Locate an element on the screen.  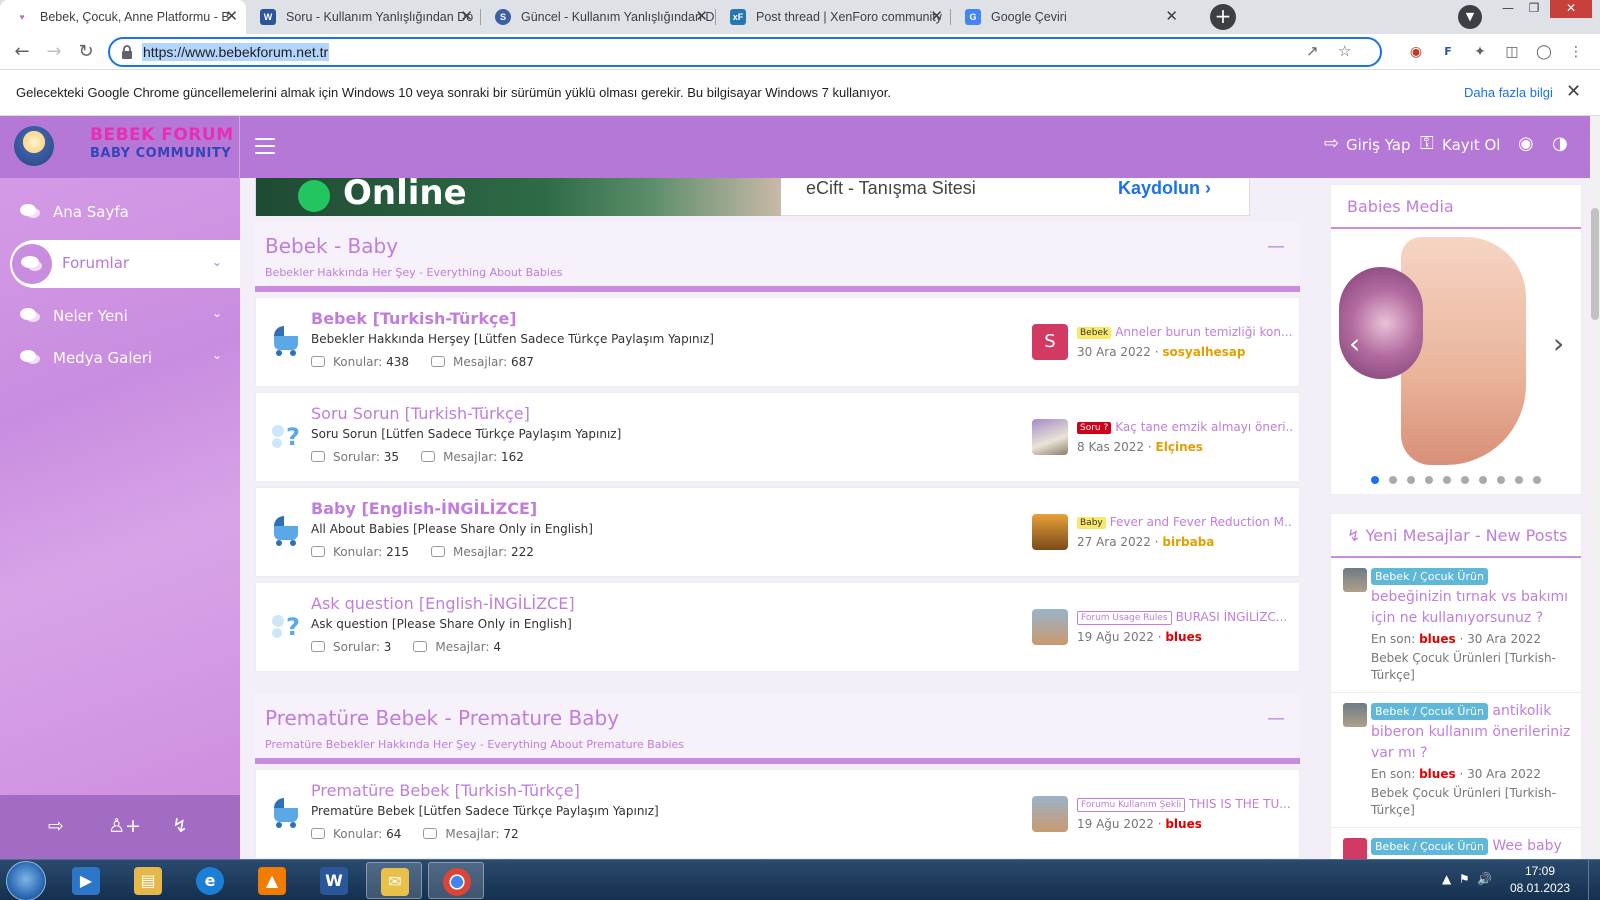
url-text: https://www.bebekforum.net.tr is located at coordinates (236, 52).